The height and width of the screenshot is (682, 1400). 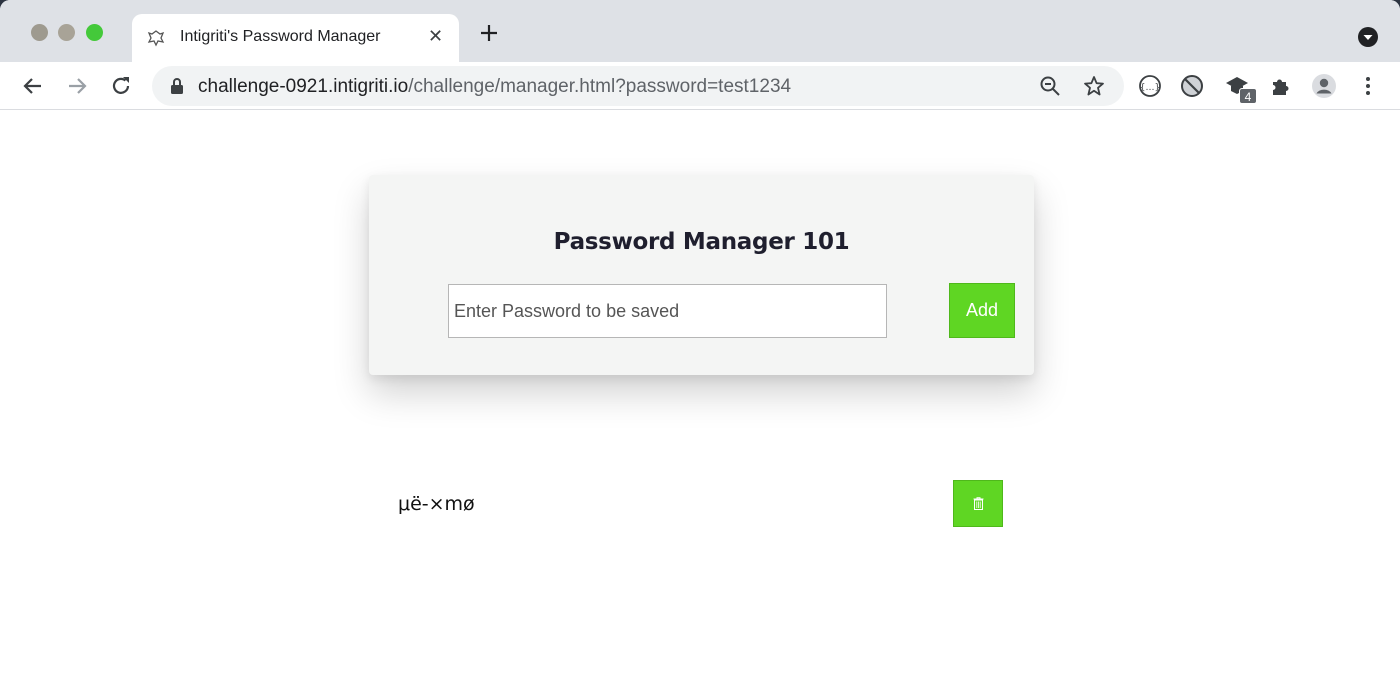 I want to click on lock-icon, so click(x=177, y=86).